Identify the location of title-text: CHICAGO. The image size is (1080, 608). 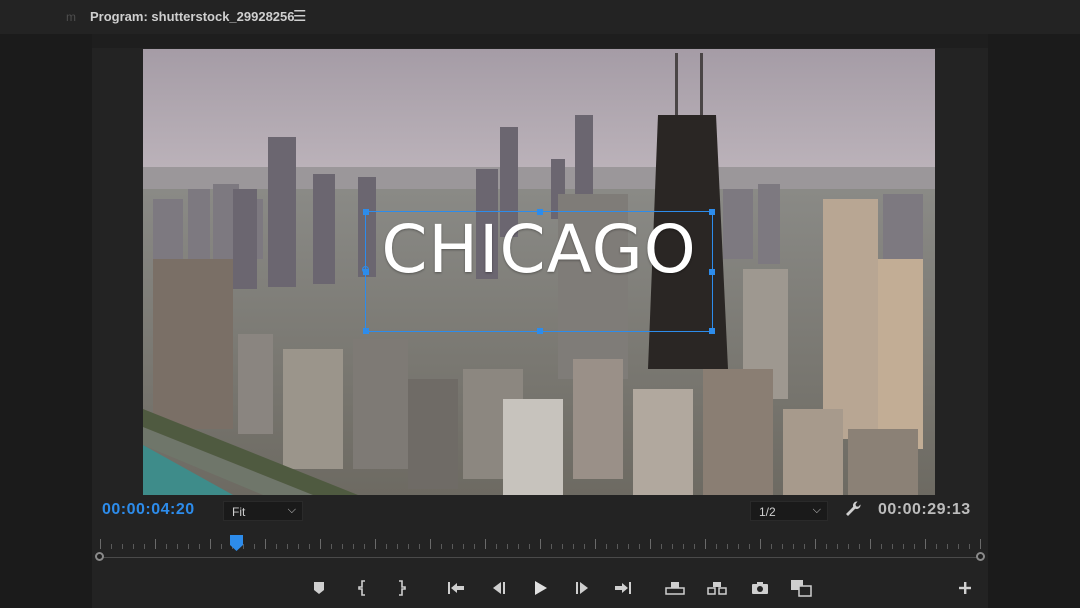
(539, 250).